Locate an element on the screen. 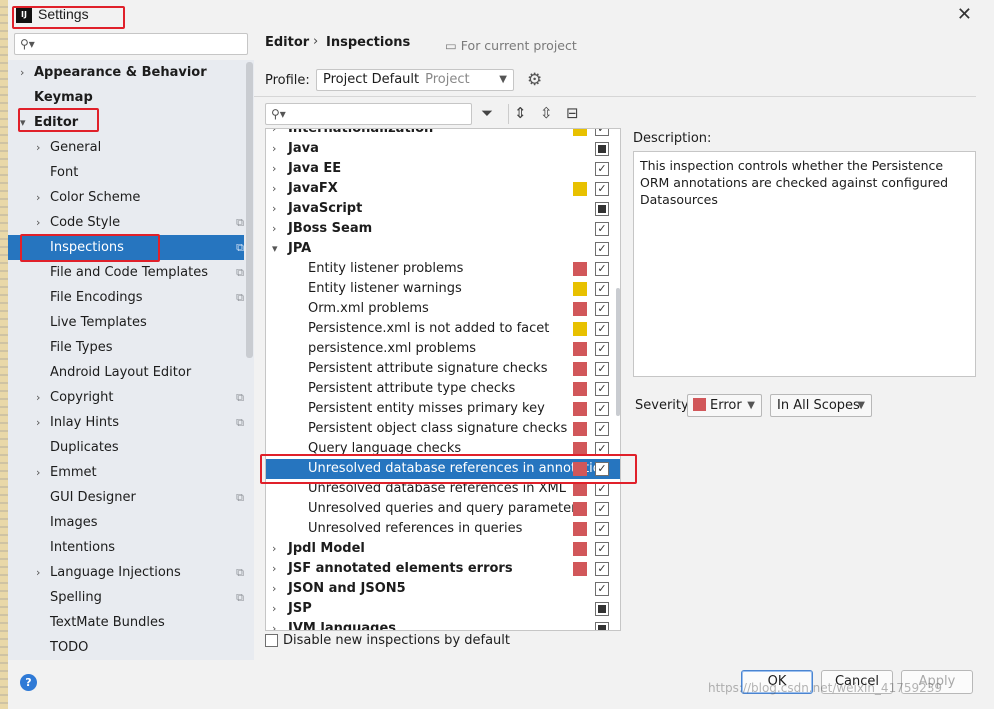 The image size is (994, 709). gear-icon: ⚙ is located at coordinates (534, 80).